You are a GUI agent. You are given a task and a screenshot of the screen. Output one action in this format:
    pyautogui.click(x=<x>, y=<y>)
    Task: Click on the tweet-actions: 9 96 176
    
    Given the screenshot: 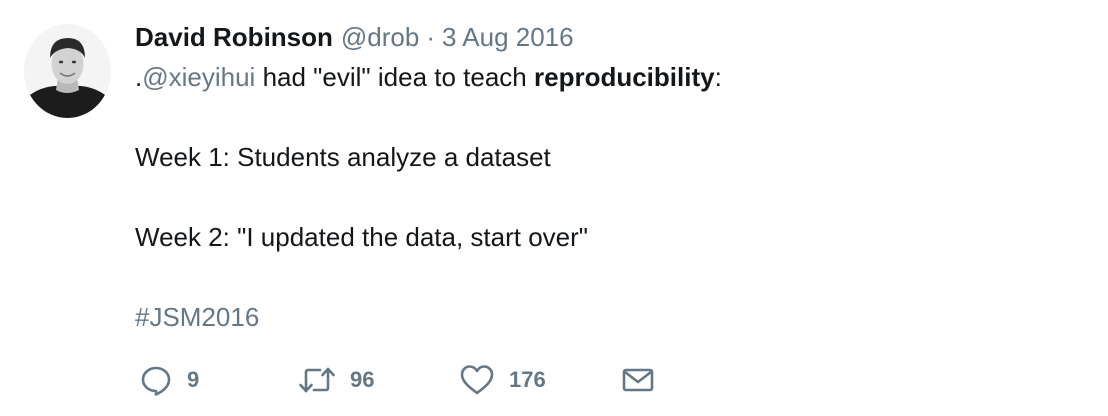 What is the action you would take?
    pyautogui.click(x=415, y=380)
    